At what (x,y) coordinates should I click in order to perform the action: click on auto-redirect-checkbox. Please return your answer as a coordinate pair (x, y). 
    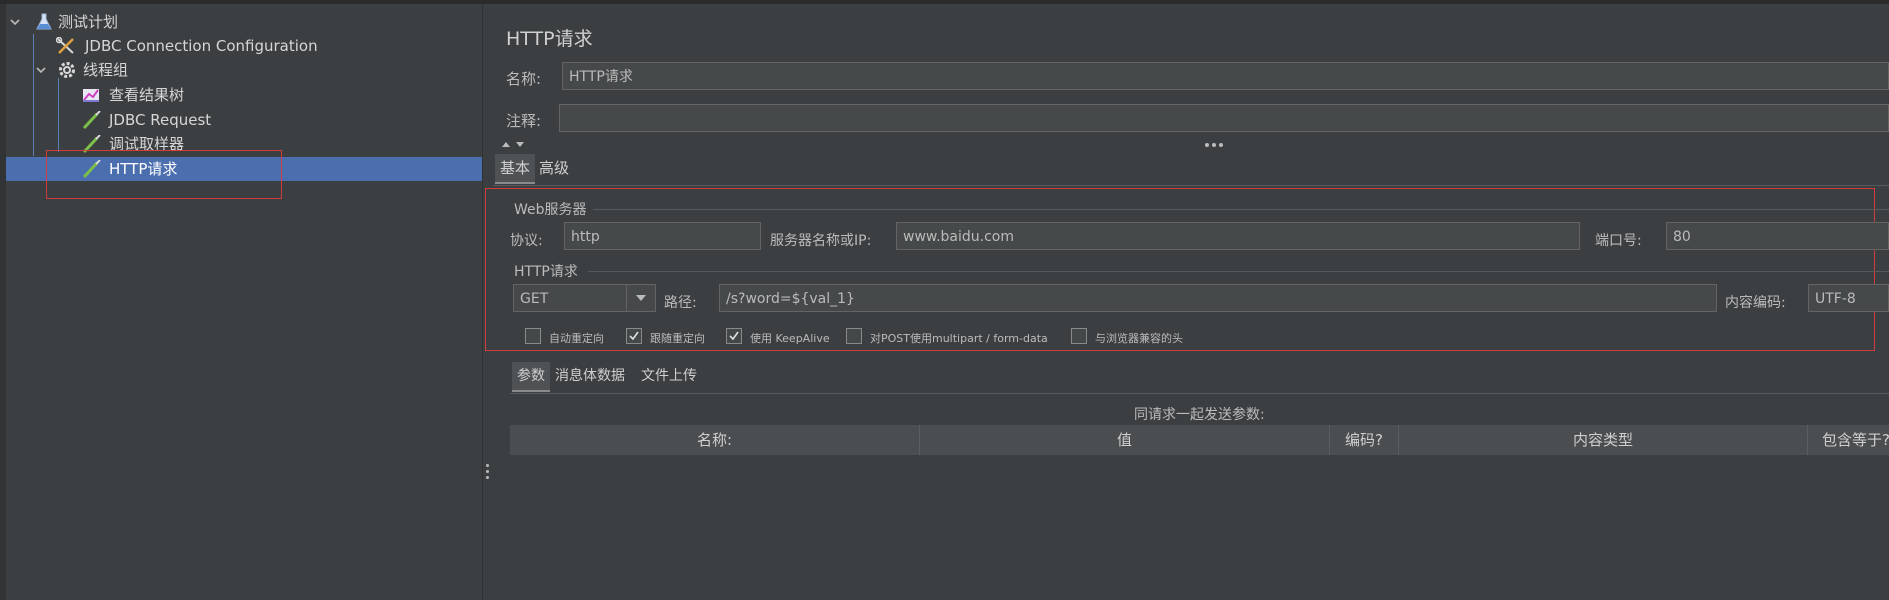
    Looking at the image, I should click on (533, 336).